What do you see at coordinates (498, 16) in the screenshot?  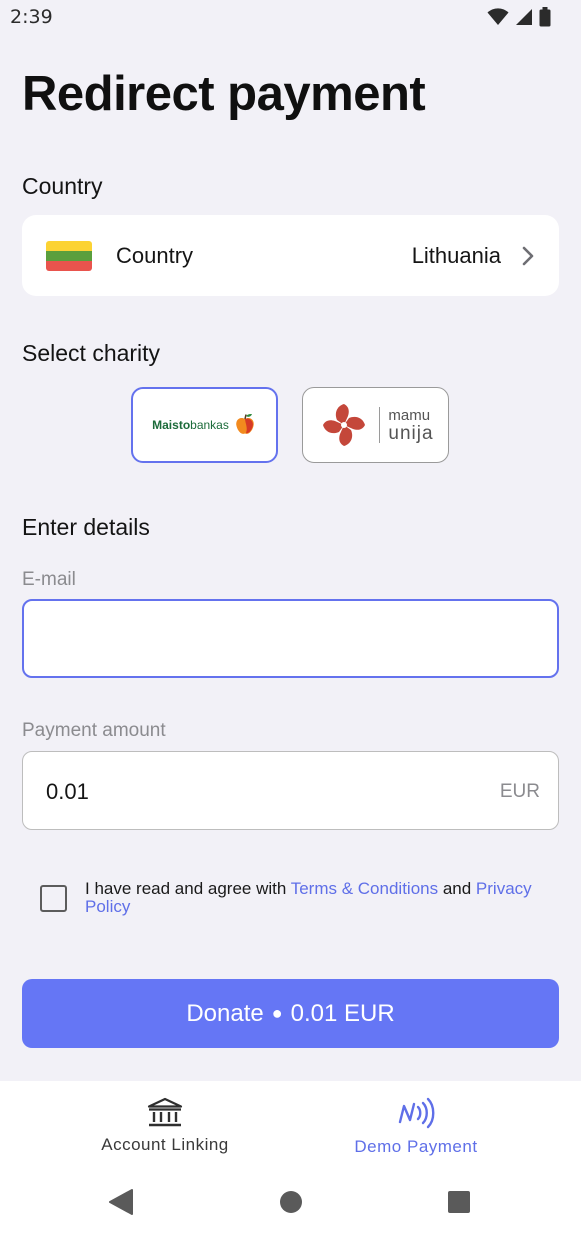 I see `wifi-icon` at bounding box center [498, 16].